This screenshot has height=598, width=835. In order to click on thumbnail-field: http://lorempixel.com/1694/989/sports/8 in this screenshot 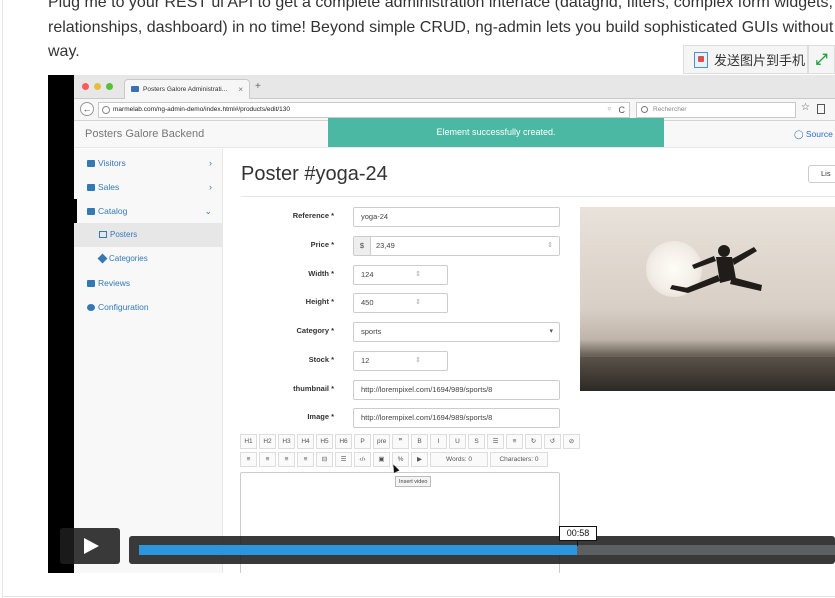, I will do `click(456, 390)`.